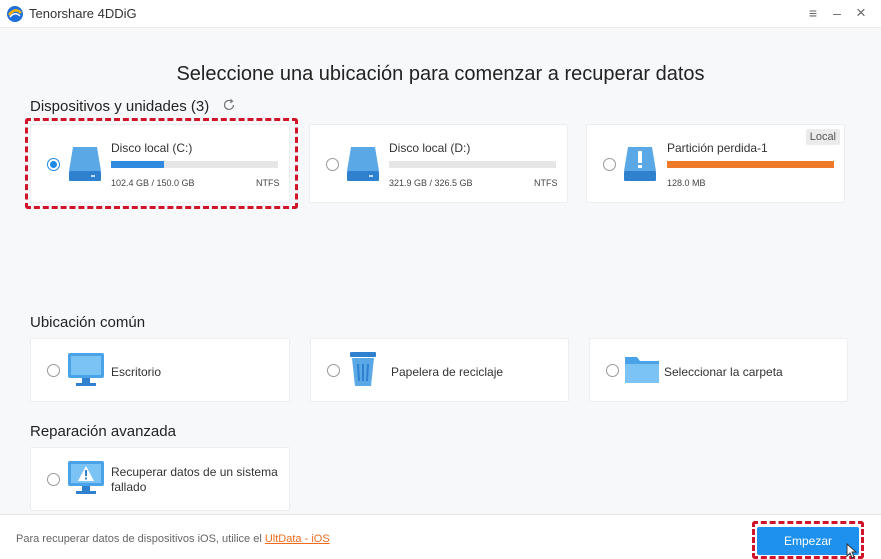 Image resolution: width=881 pixels, height=559 pixels. Describe the element at coordinates (363, 369) in the screenshot. I see `recycle-bin-icon` at that location.